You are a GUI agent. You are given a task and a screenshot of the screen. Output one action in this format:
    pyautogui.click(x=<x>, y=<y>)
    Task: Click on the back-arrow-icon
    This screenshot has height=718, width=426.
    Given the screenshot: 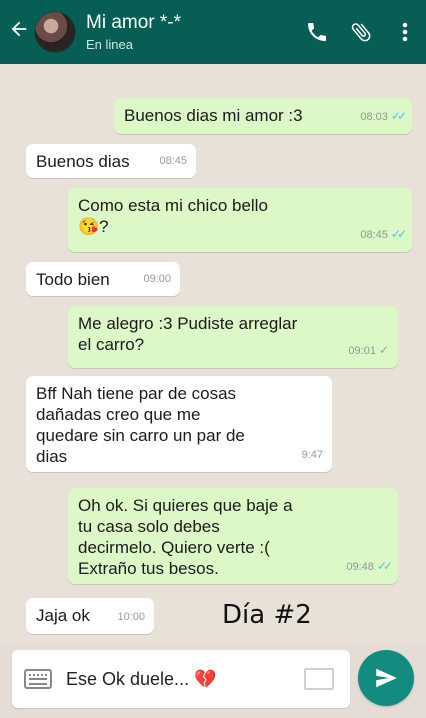 What is the action you would take?
    pyautogui.click(x=19, y=32)
    